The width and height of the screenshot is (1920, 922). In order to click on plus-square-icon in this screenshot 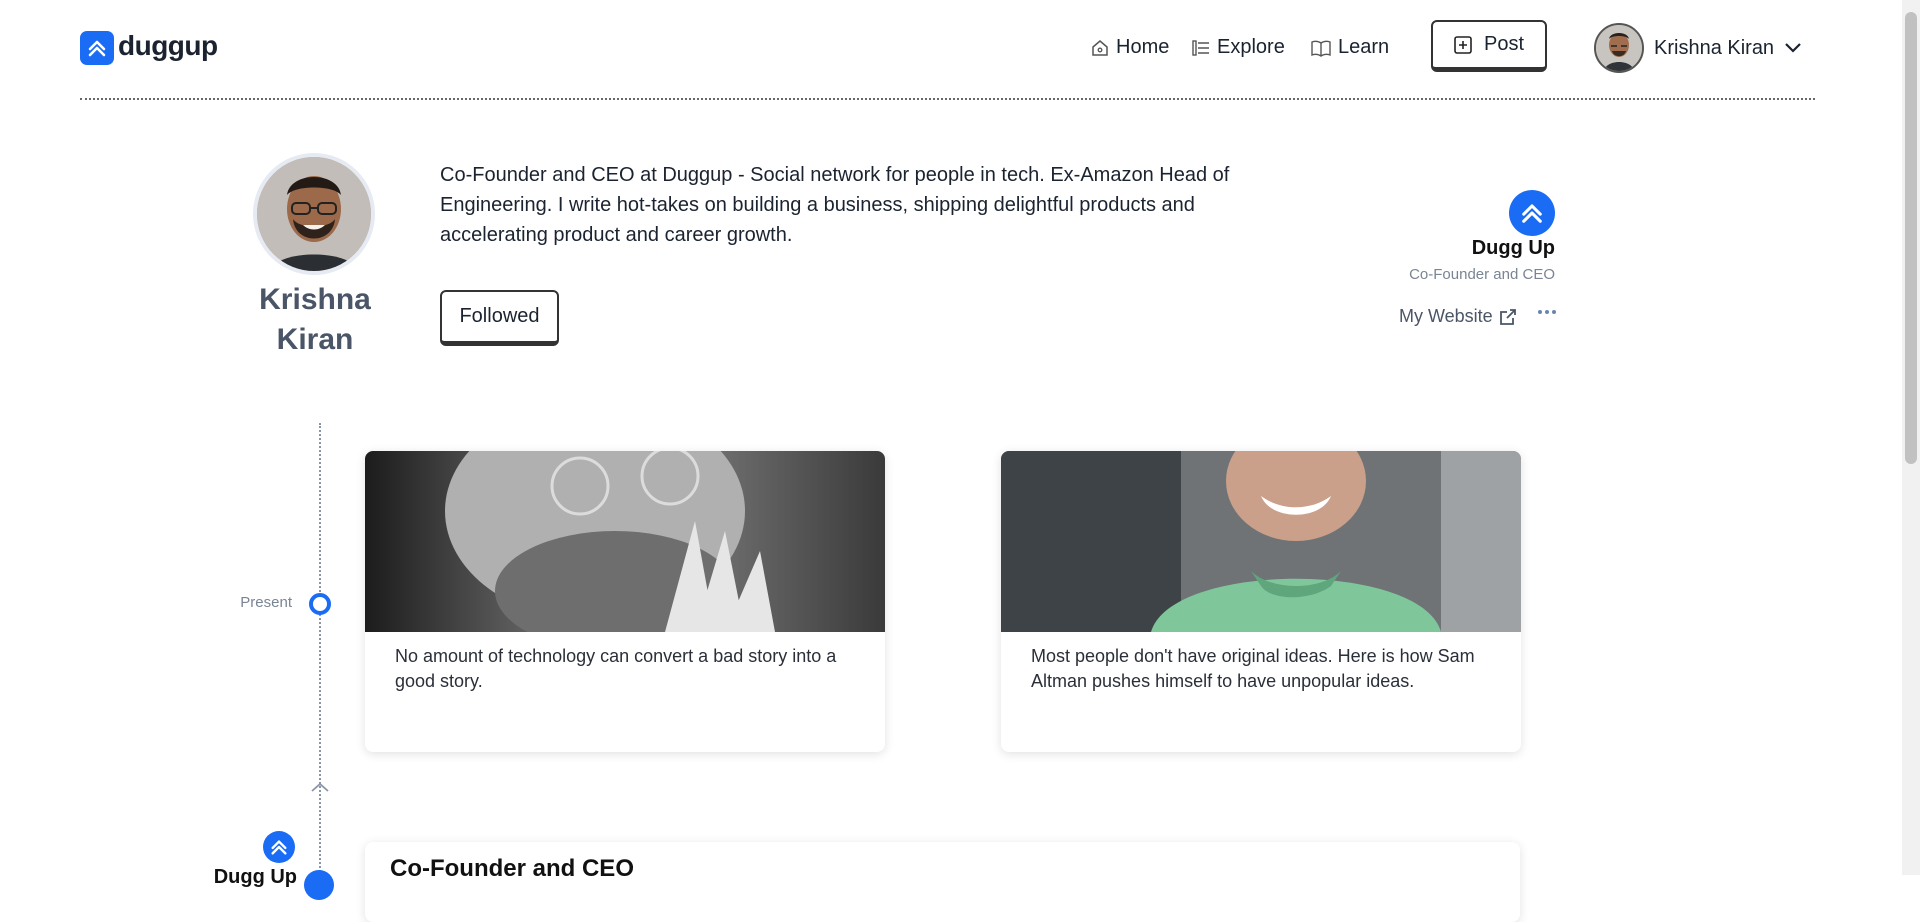, I will do `click(1463, 44)`.